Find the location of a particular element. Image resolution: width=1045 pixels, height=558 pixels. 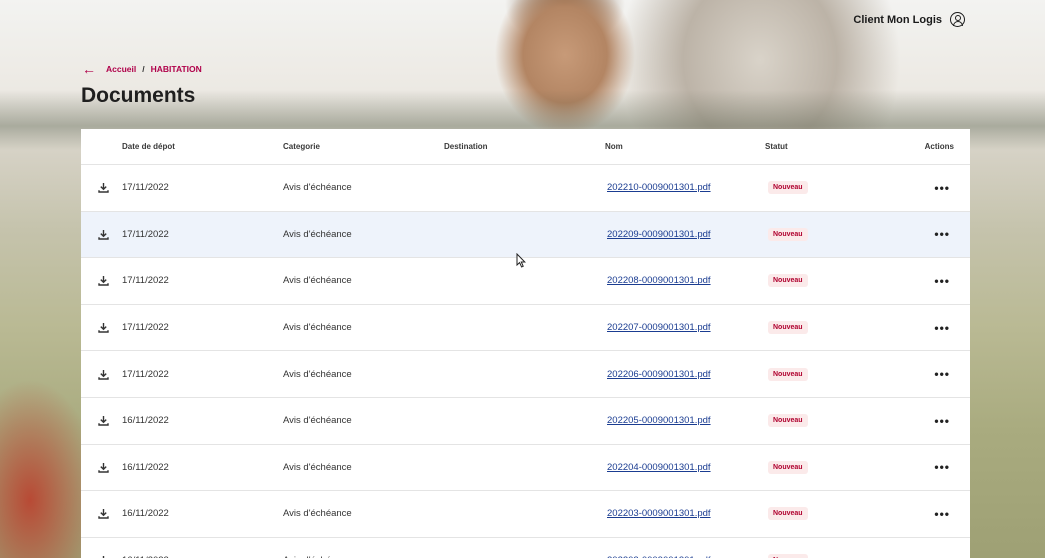

document-link: 202207-0009001301.pdf is located at coordinates (658, 327).